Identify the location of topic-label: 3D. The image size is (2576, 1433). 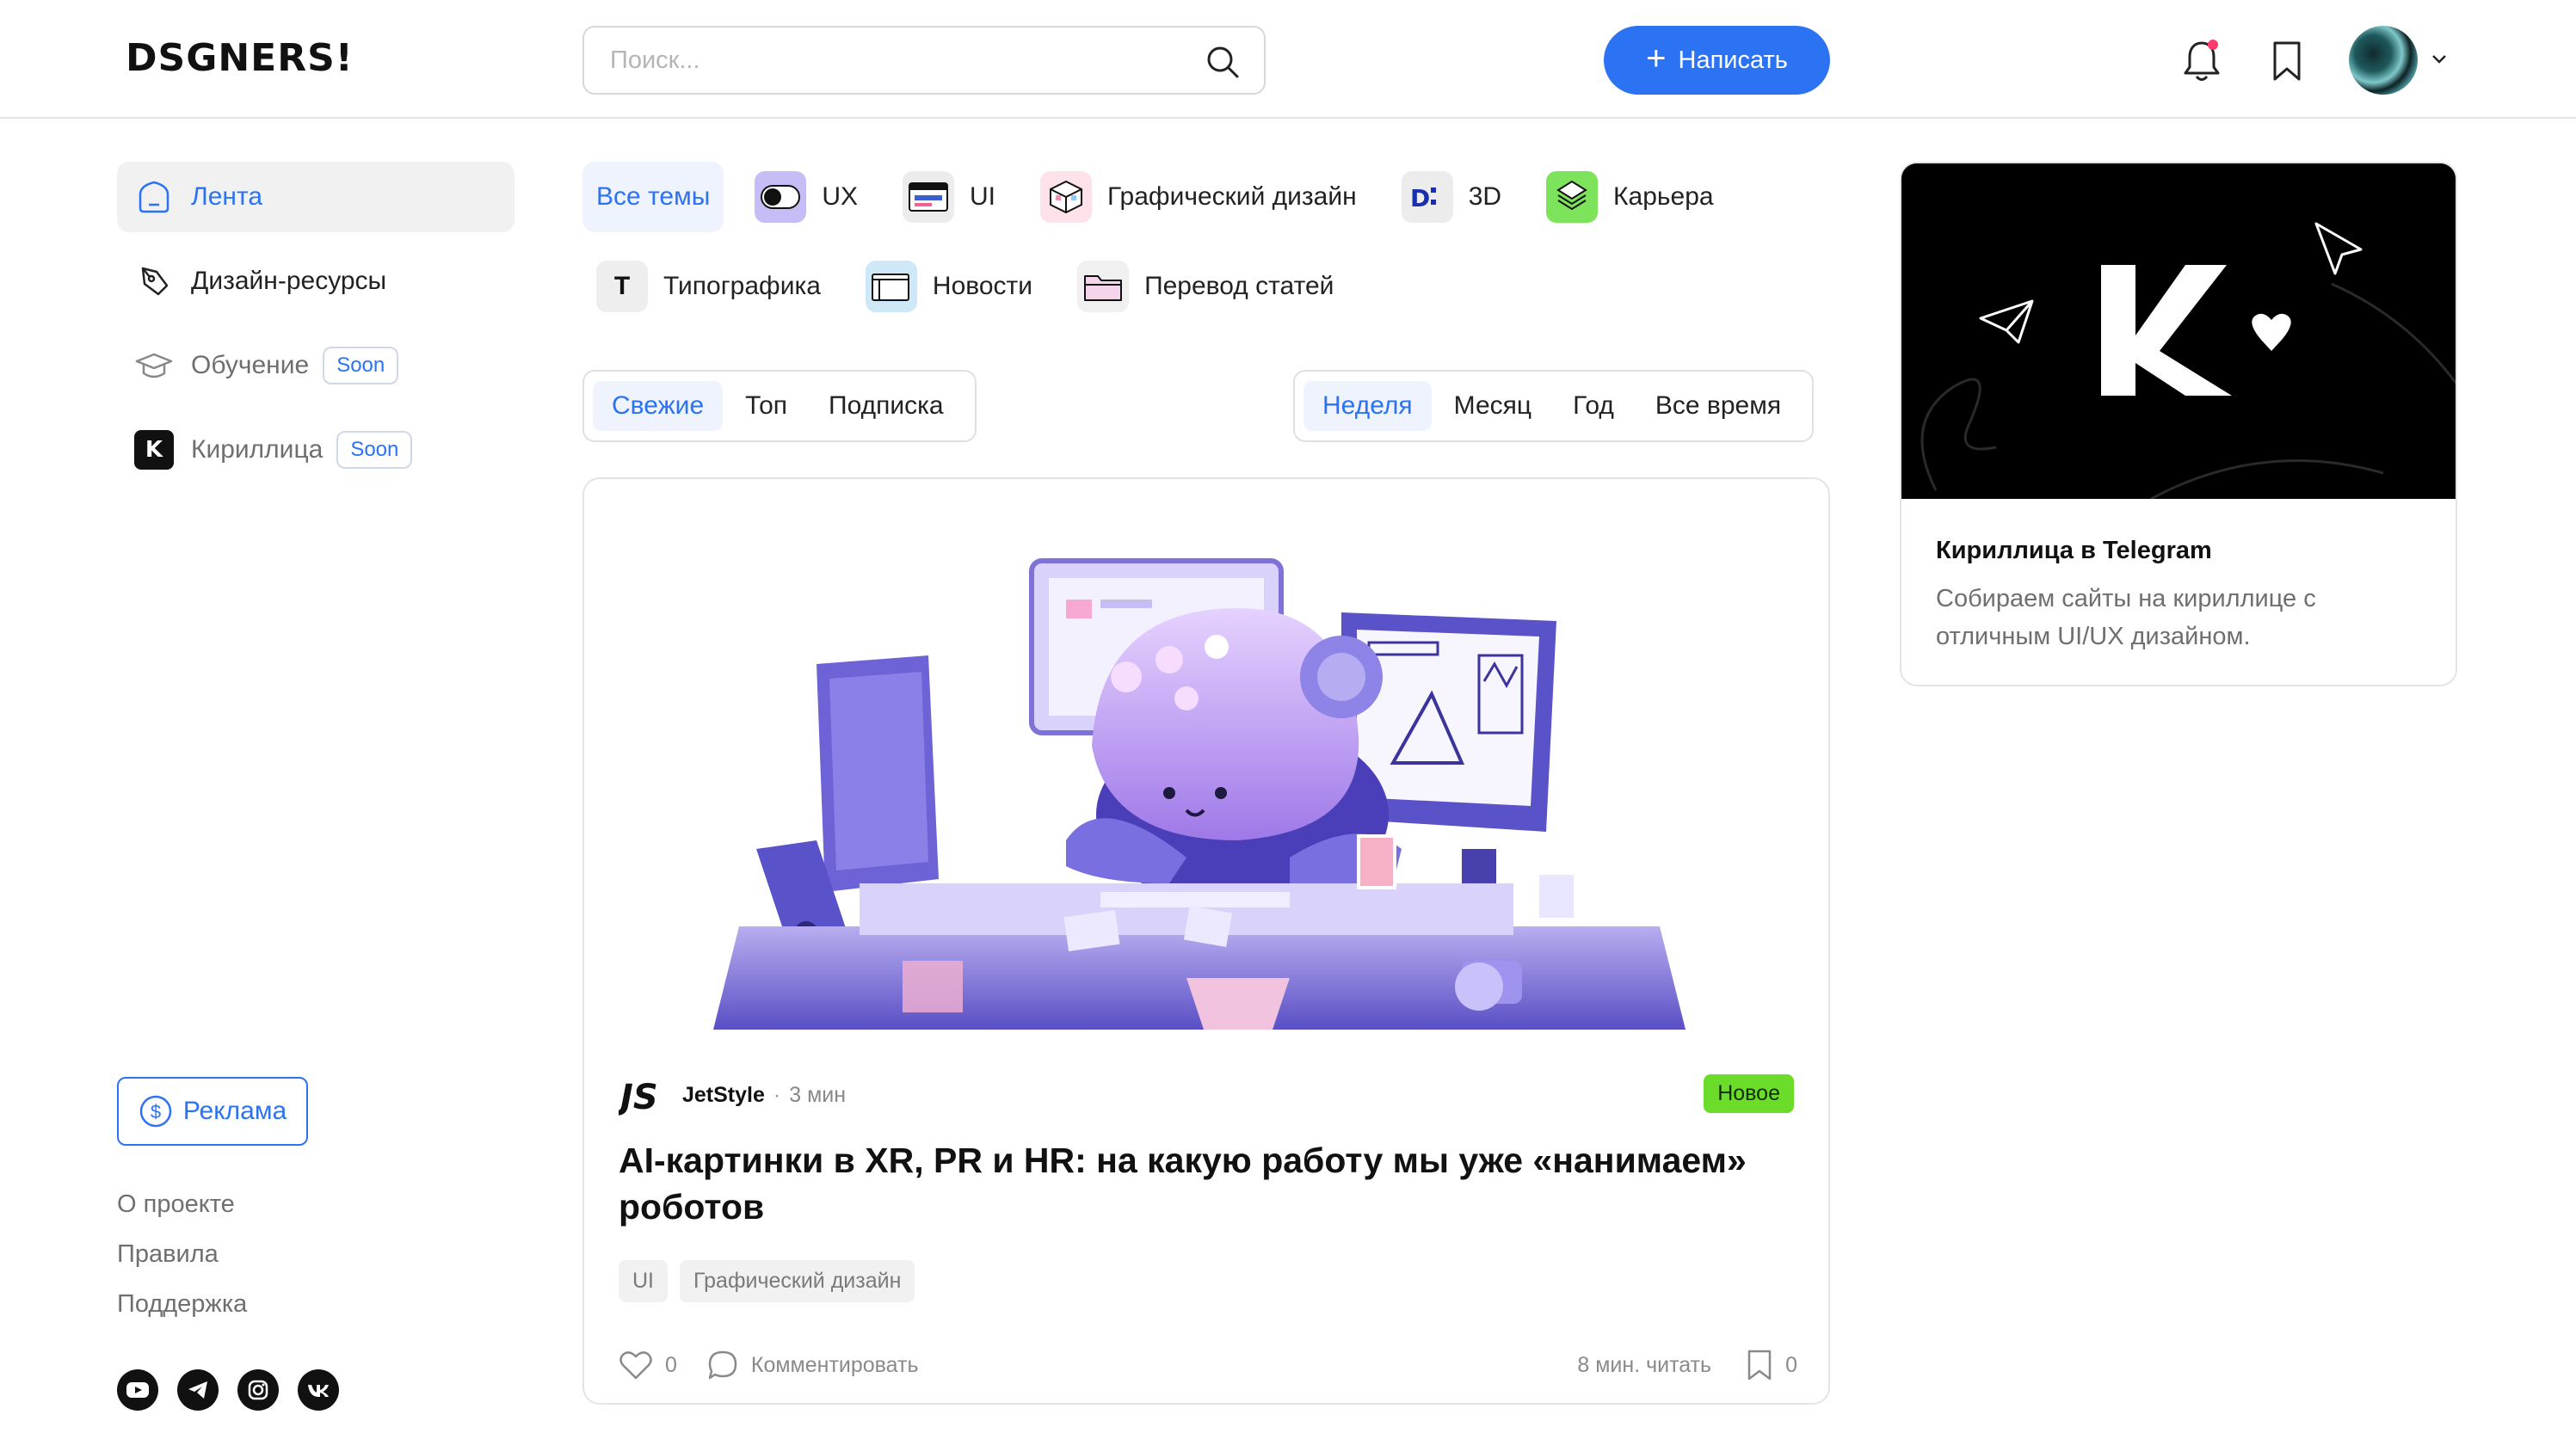
(1485, 196).